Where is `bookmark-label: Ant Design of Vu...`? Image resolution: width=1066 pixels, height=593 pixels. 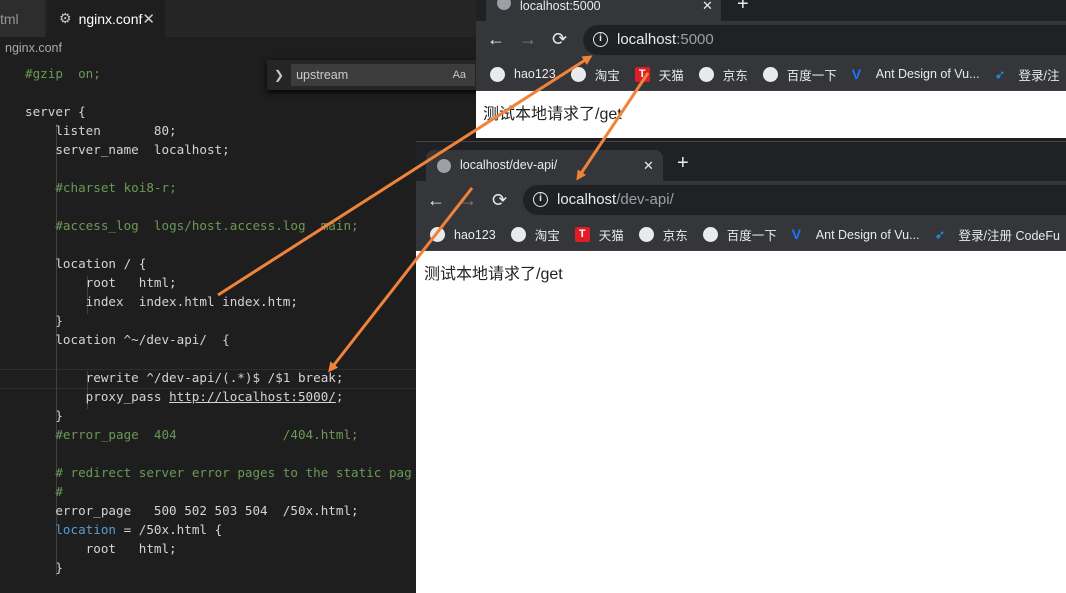
bookmark-label: Ant Design of Vu... is located at coordinates (867, 234).